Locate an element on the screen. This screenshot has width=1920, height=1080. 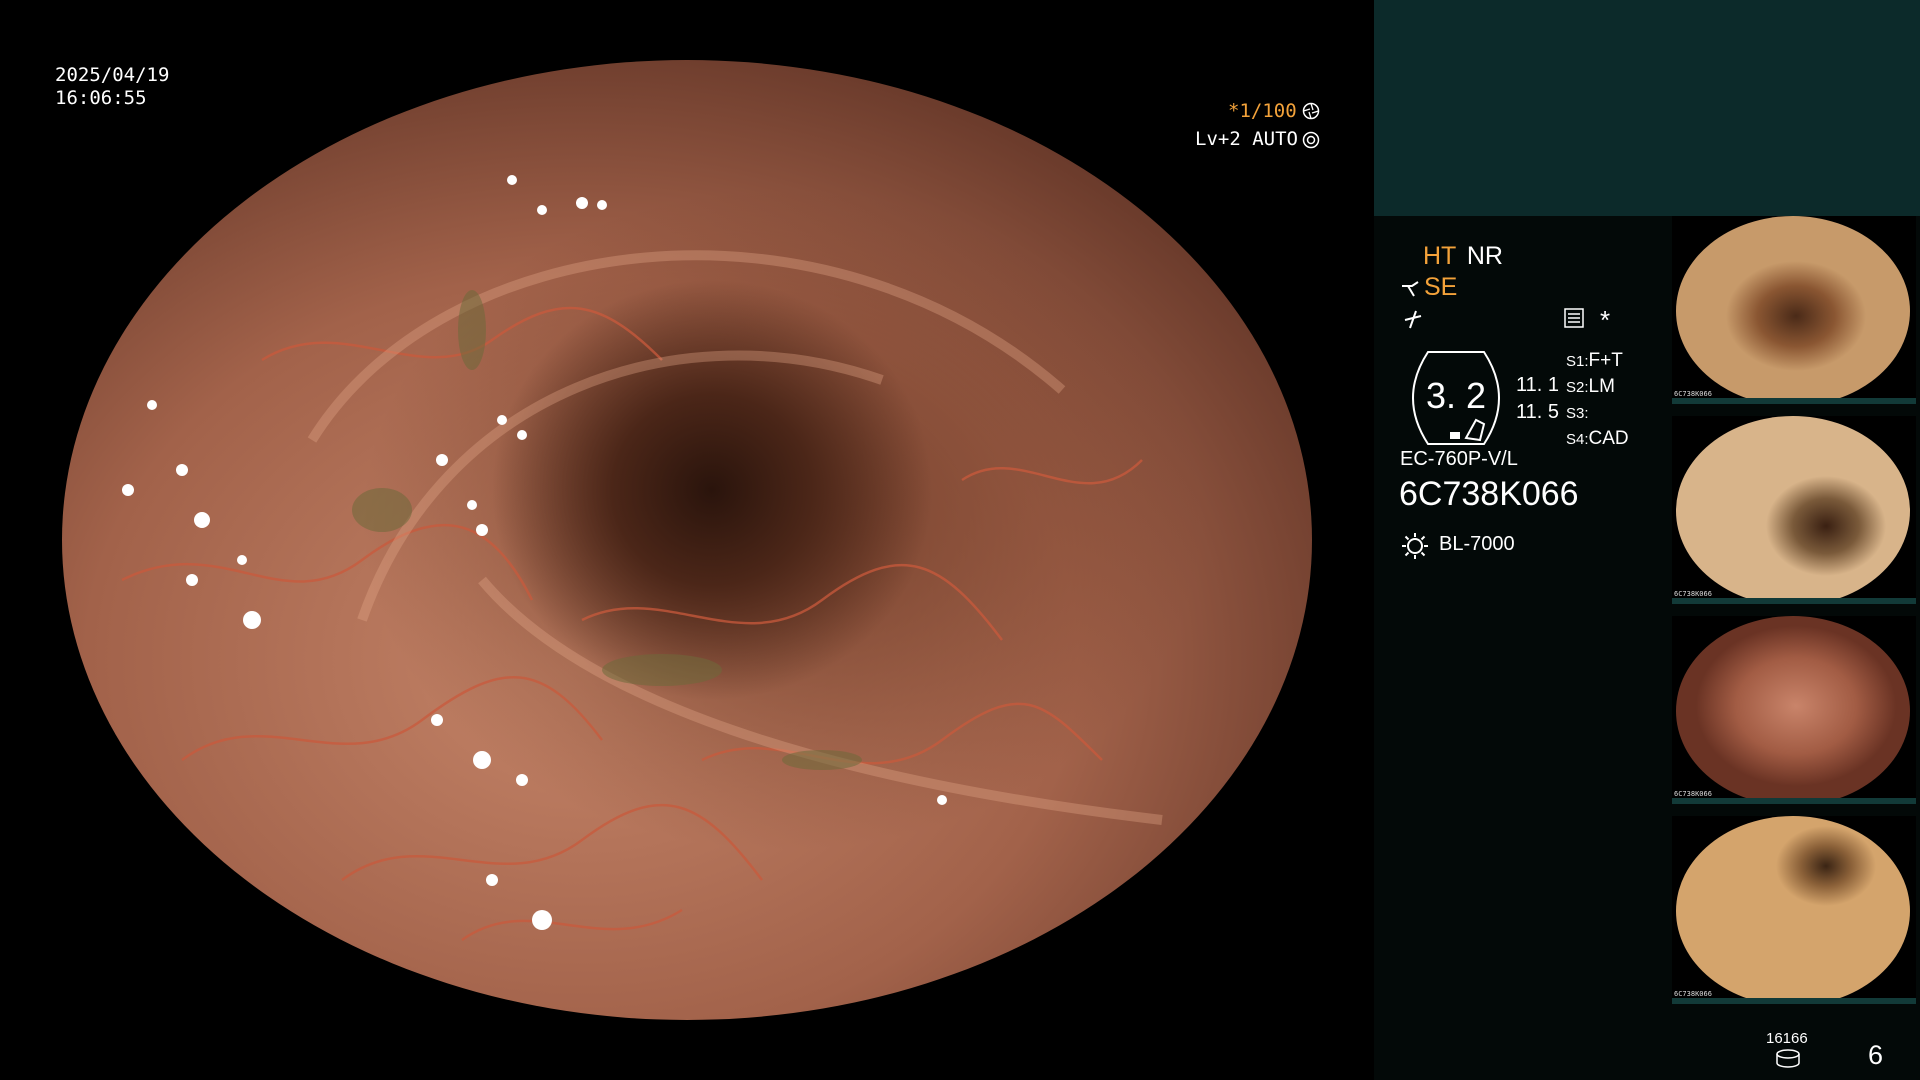
readout-a: 11. 1 is located at coordinates (1537, 385).